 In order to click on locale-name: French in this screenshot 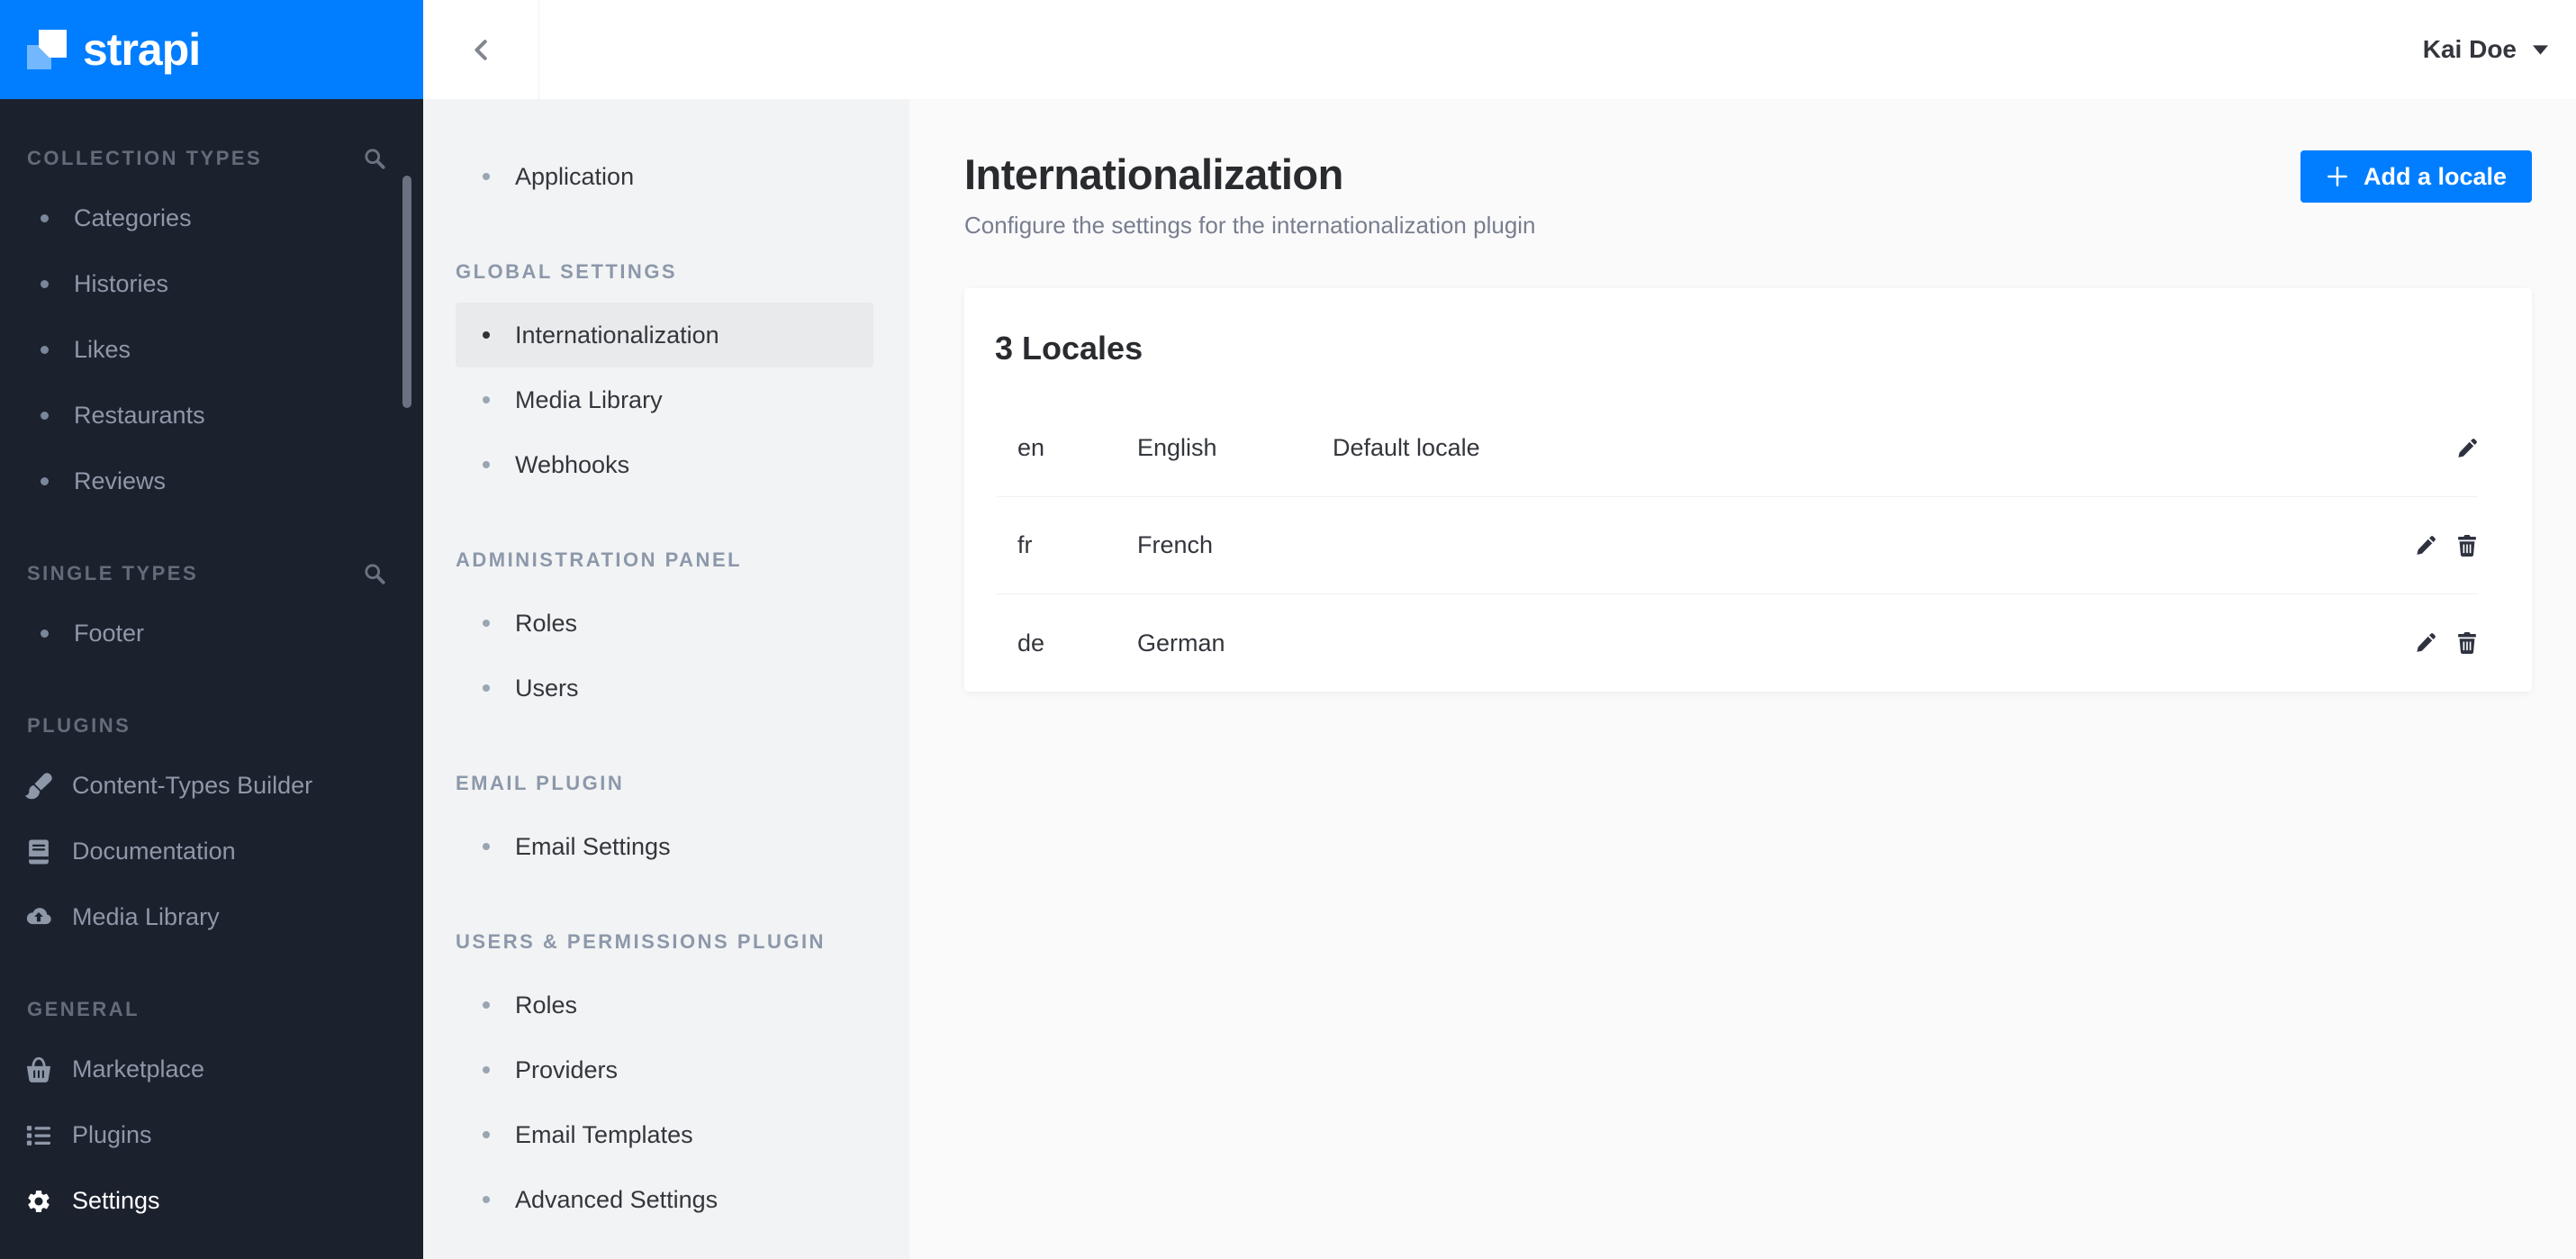, I will do `click(1175, 544)`.